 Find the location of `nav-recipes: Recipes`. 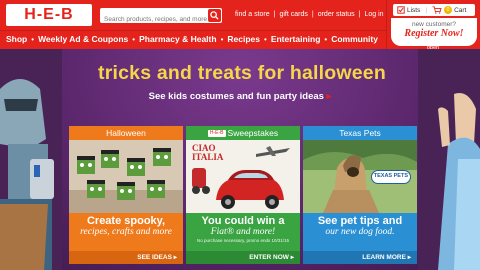

nav-recipes: Recipes is located at coordinates (243, 39).